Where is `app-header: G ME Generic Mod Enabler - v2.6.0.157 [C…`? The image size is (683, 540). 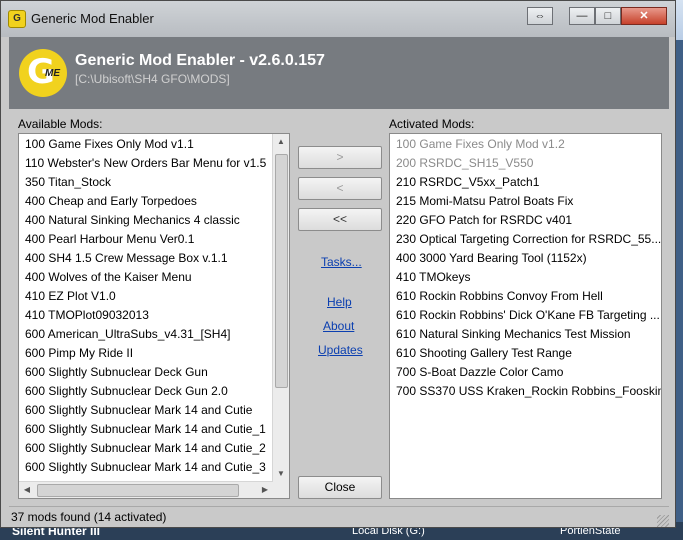 app-header: G ME Generic Mod Enabler - v2.6.0.157 [C… is located at coordinates (339, 73).